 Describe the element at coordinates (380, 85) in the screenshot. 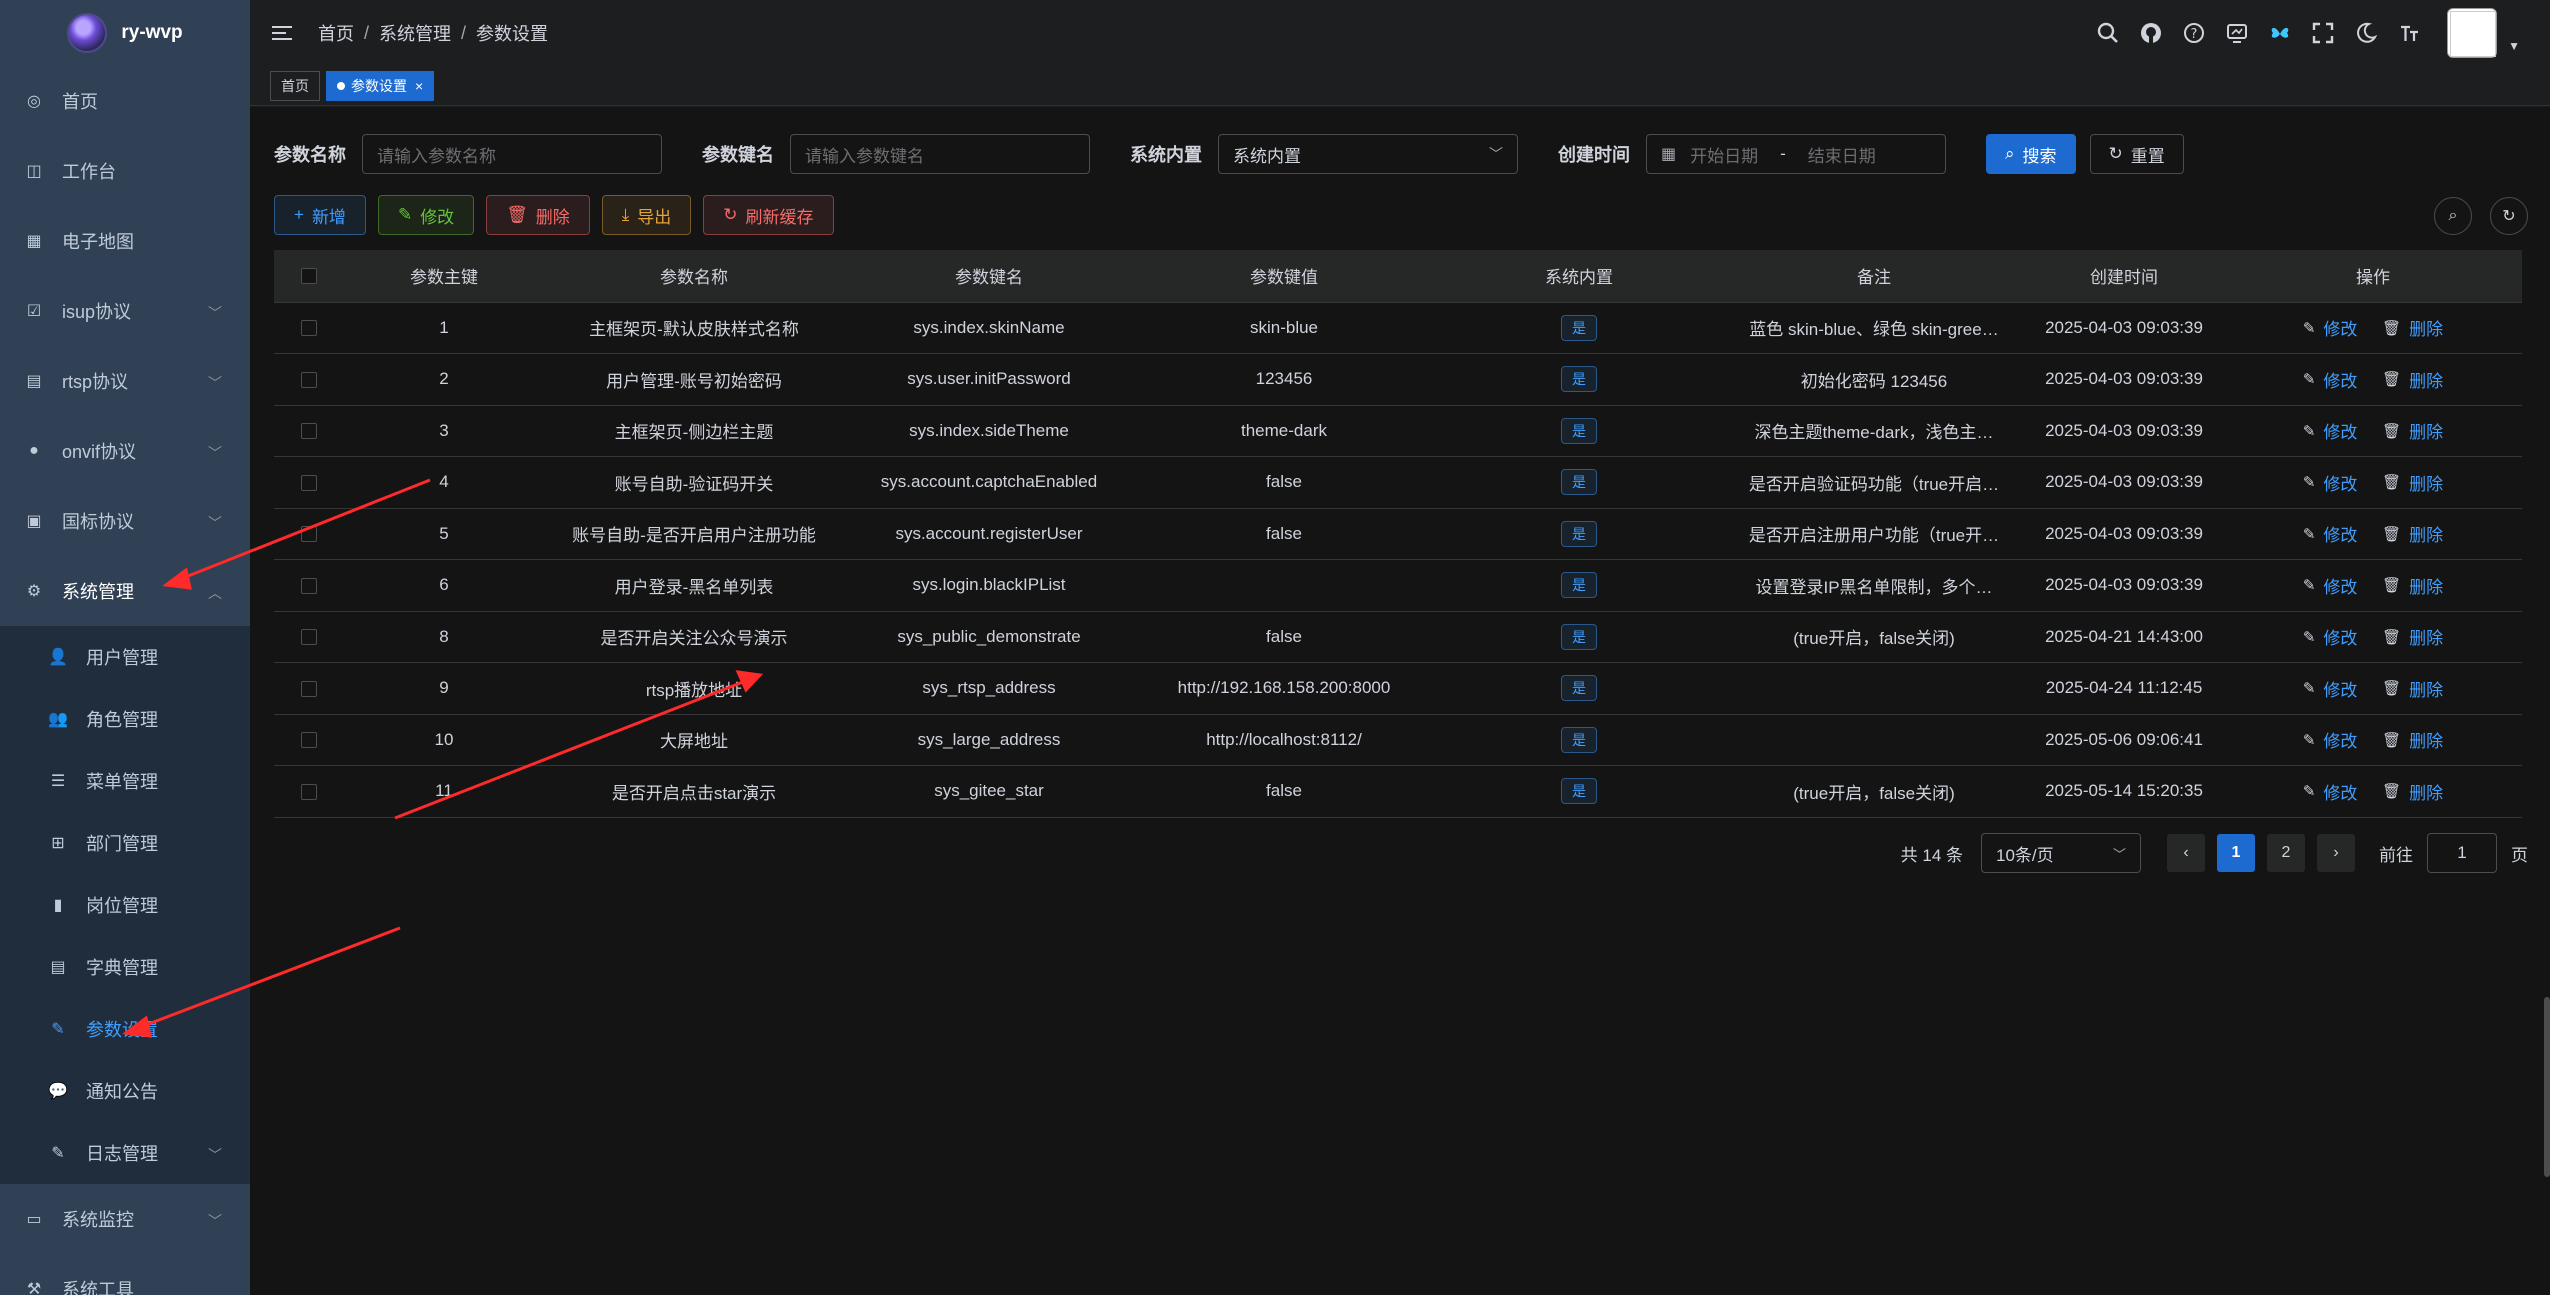

I see `tag-config: 参数设置 ×` at that location.